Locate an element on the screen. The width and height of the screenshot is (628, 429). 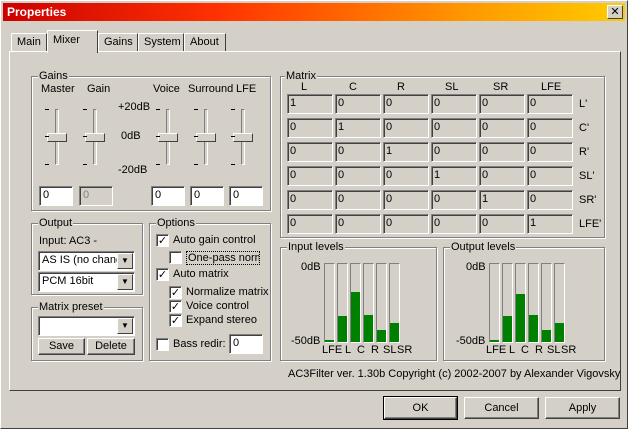
bass-redir-checkbox is located at coordinates (162, 344).